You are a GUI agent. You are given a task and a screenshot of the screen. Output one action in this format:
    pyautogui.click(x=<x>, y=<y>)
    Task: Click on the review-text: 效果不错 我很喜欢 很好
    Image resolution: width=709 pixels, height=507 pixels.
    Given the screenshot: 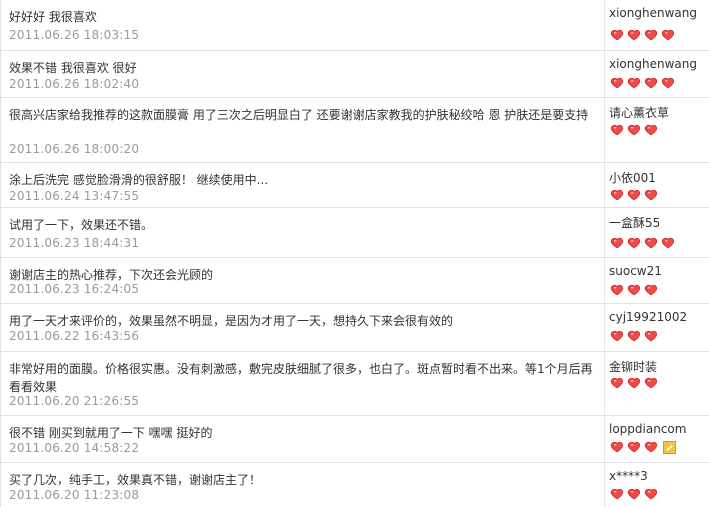 What is the action you would take?
    pyautogui.click(x=73, y=68)
    